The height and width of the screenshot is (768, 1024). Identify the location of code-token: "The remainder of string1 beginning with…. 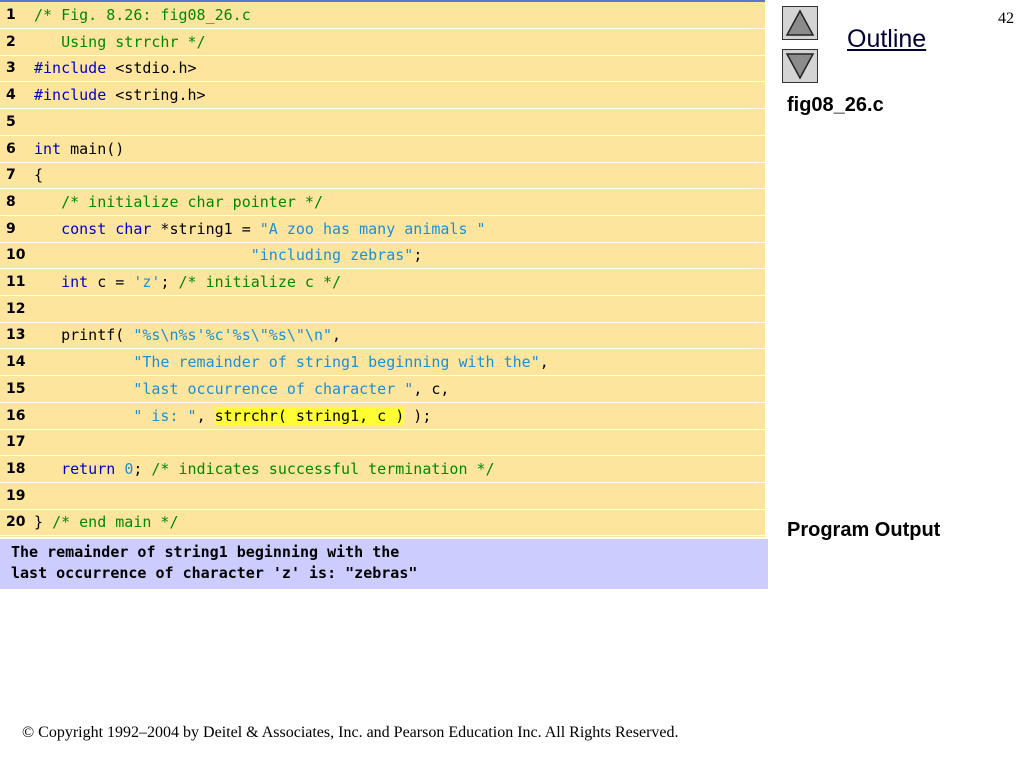
(336, 362).